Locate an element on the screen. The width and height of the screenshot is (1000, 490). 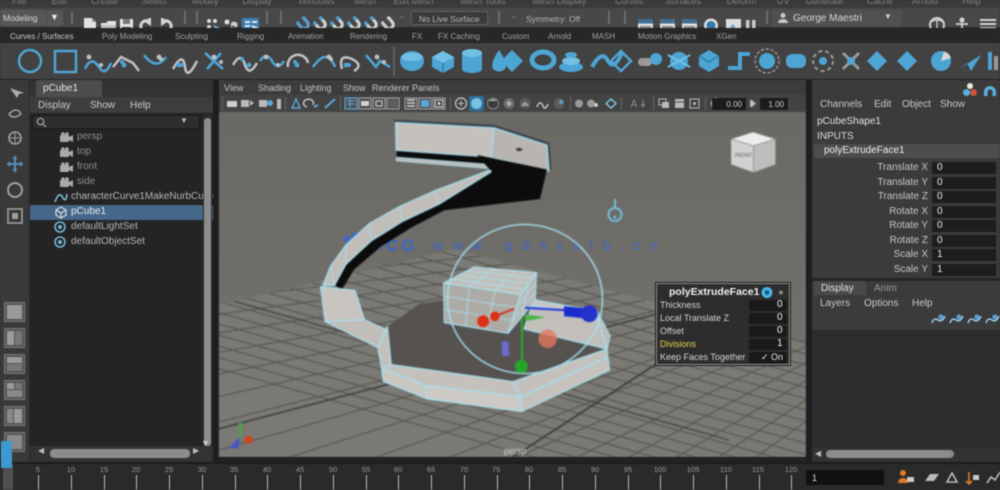
svg-text: www.qdnxxfb.cn is located at coordinates (549, 245).